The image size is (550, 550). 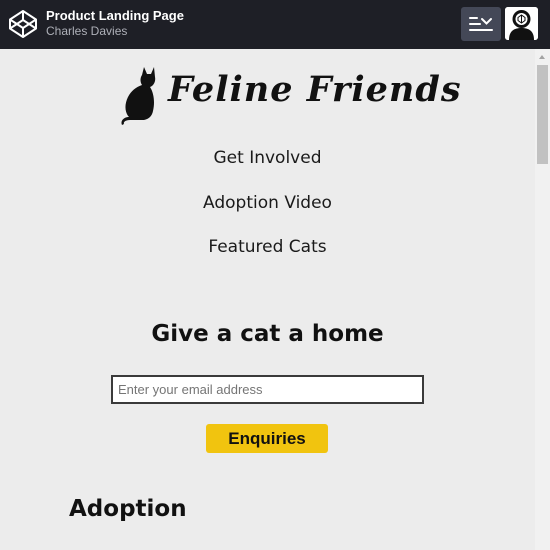 I want to click on scroll-up-arrow-icon, so click(x=542, y=57).